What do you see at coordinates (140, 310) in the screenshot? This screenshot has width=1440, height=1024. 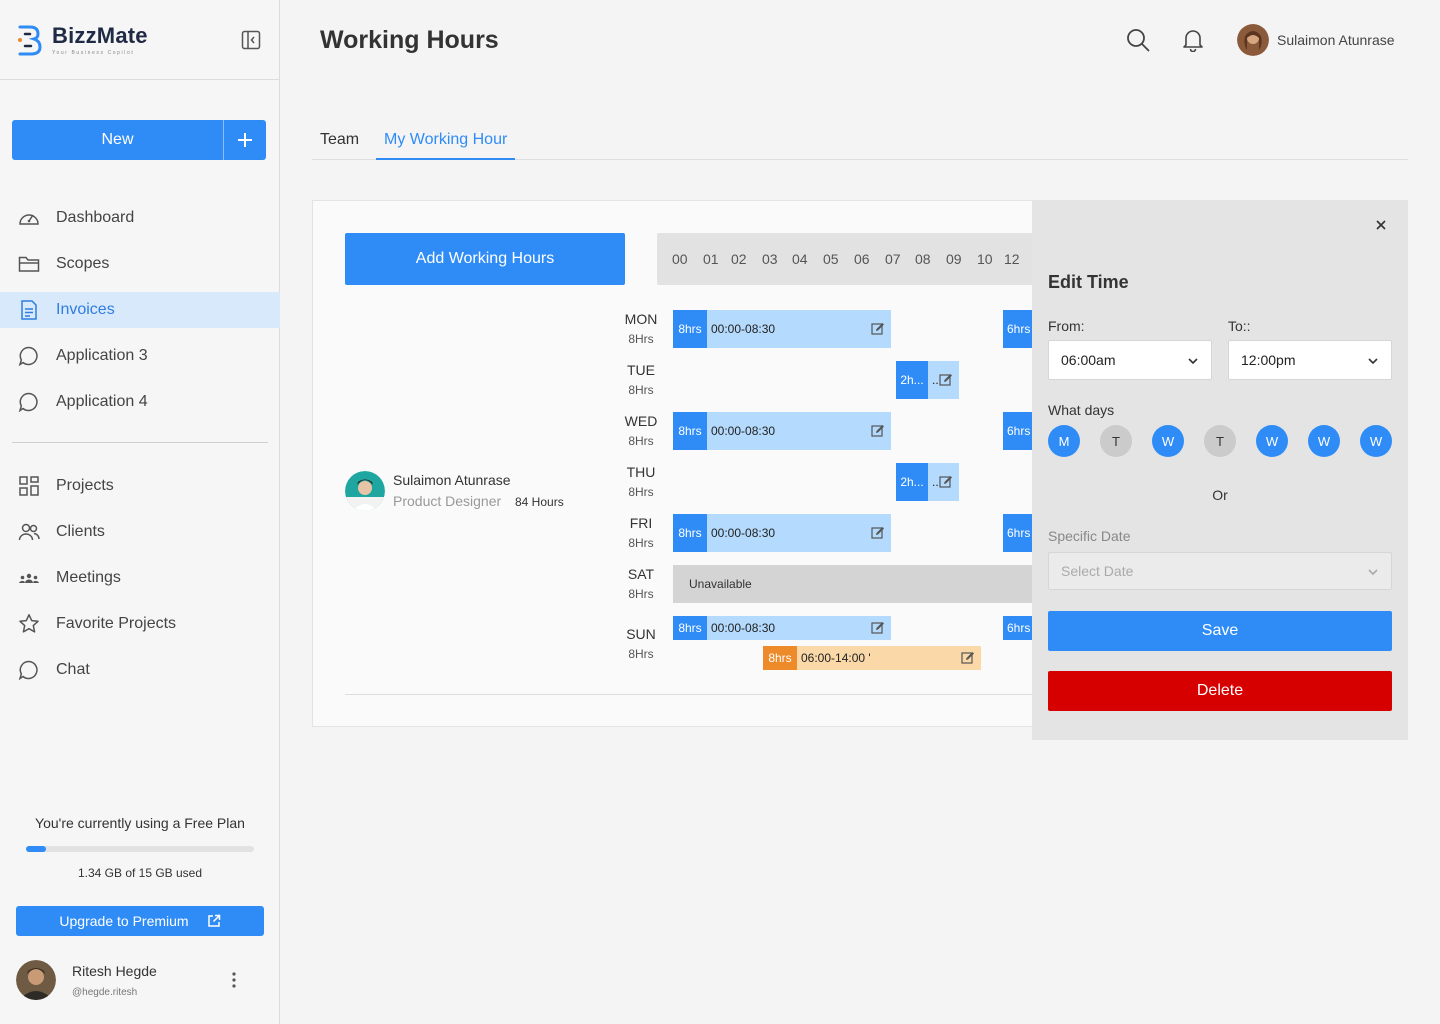 I see `sidebar-item-invoices: Invoices` at bounding box center [140, 310].